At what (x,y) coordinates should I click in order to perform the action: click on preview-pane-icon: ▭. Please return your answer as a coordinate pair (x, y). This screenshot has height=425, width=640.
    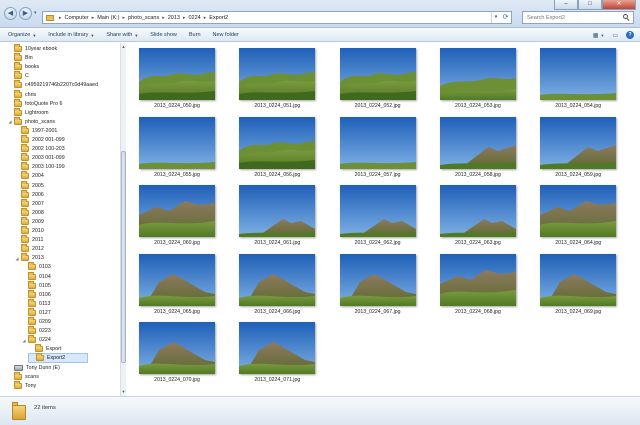
    Looking at the image, I should click on (615, 35).